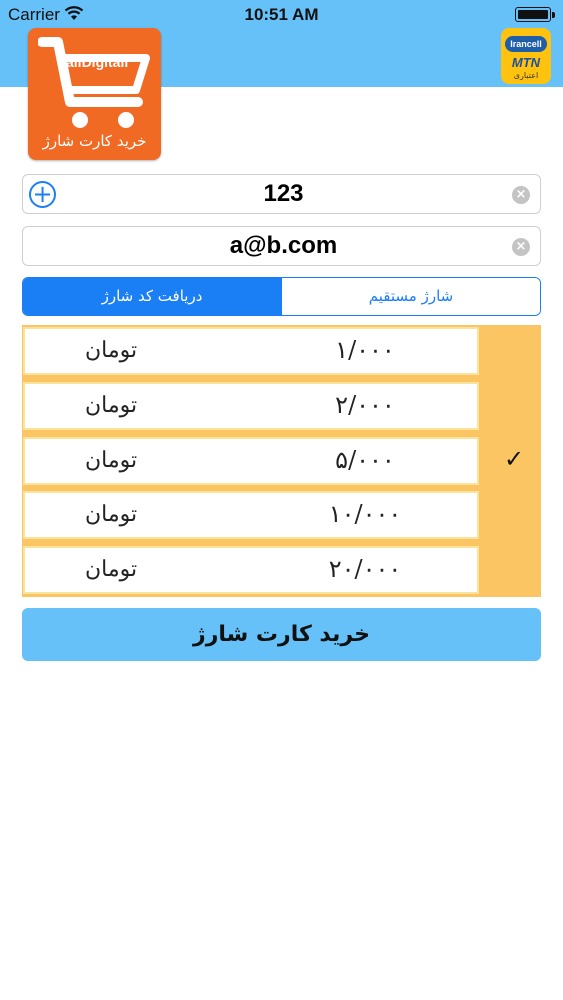 This screenshot has height=1000, width=563. What do you see at coordinates (152, 296) in the screenshot?
I see `tab-receive-code: دریافت کد شارژ` at bounding box center [152, 296].